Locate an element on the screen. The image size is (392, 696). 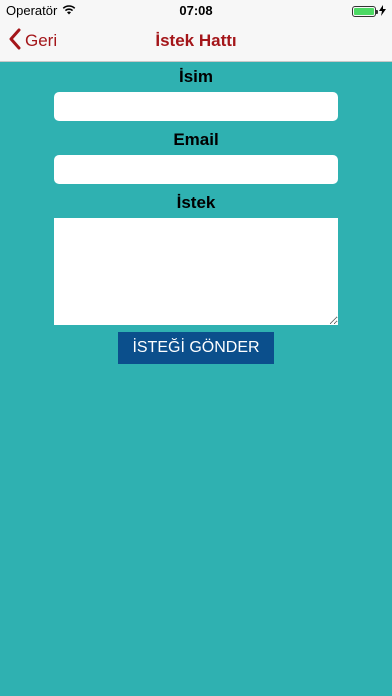
status-bar: Operatör 07:08 is located at coordinates (196, 10).